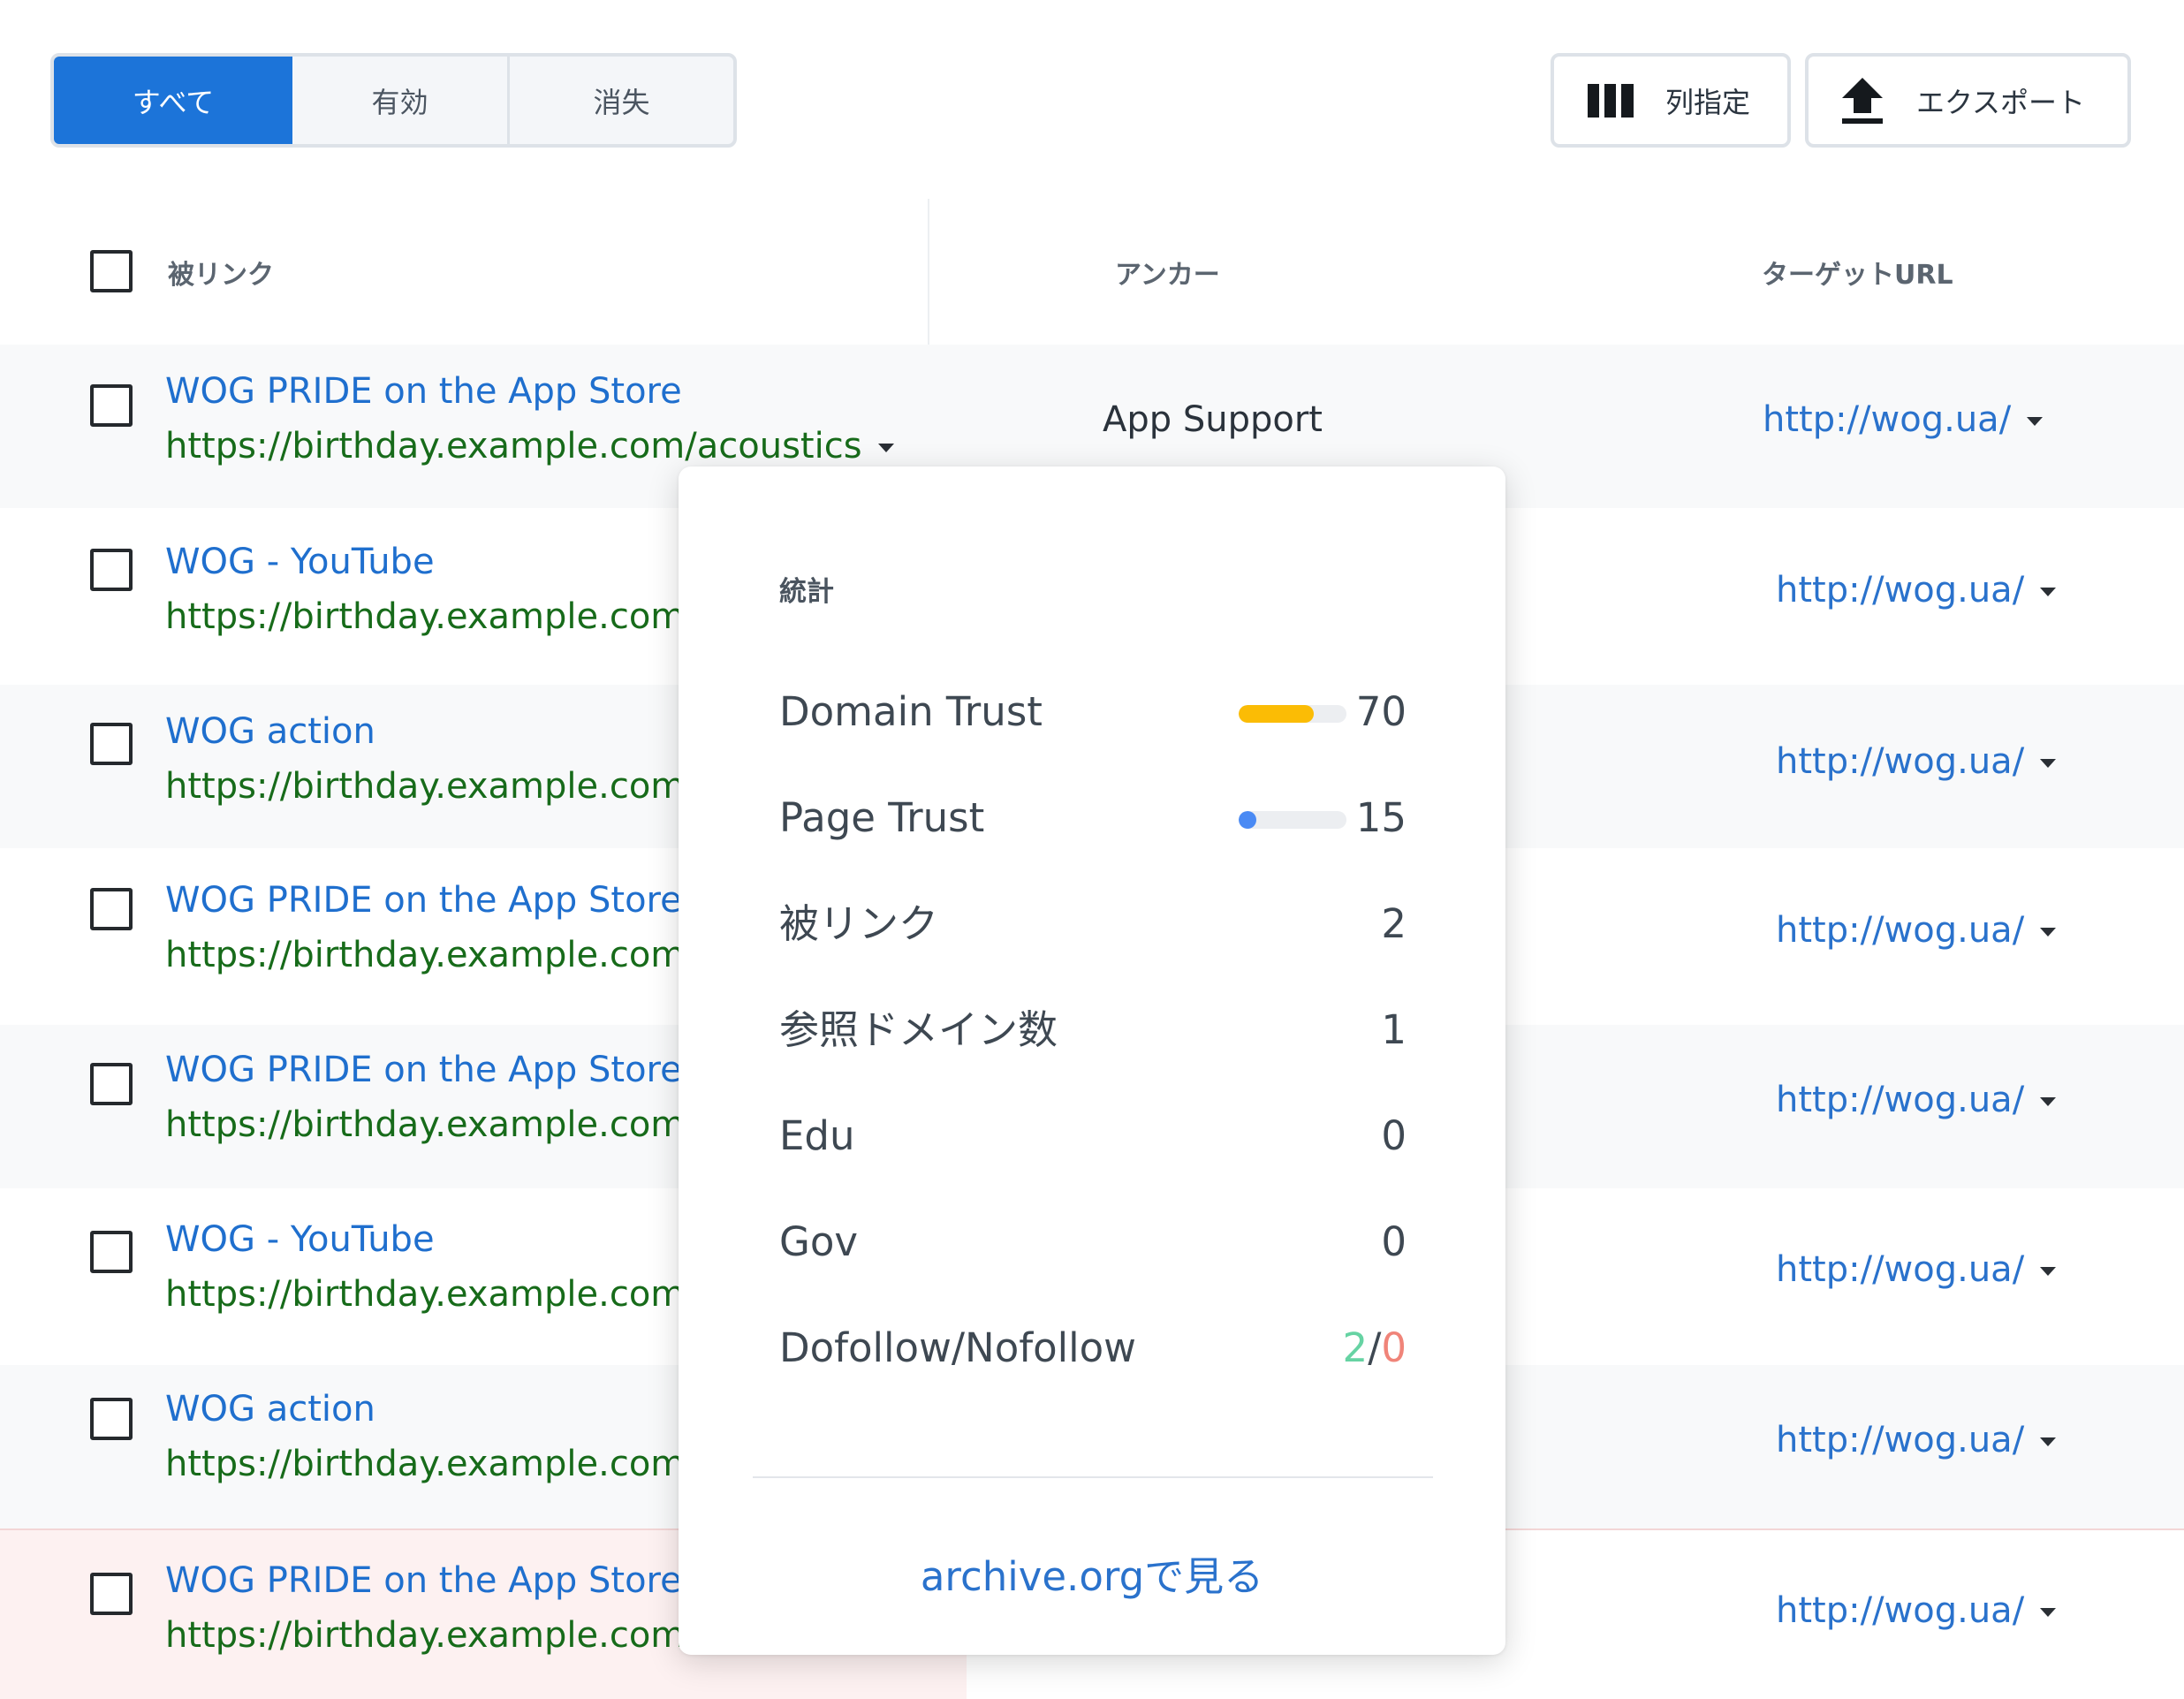 This screenshot has width=2184, height=1699. Describe the element at coordinates (1611, 100) in the screenshot. I see `columns-icon` at that location.